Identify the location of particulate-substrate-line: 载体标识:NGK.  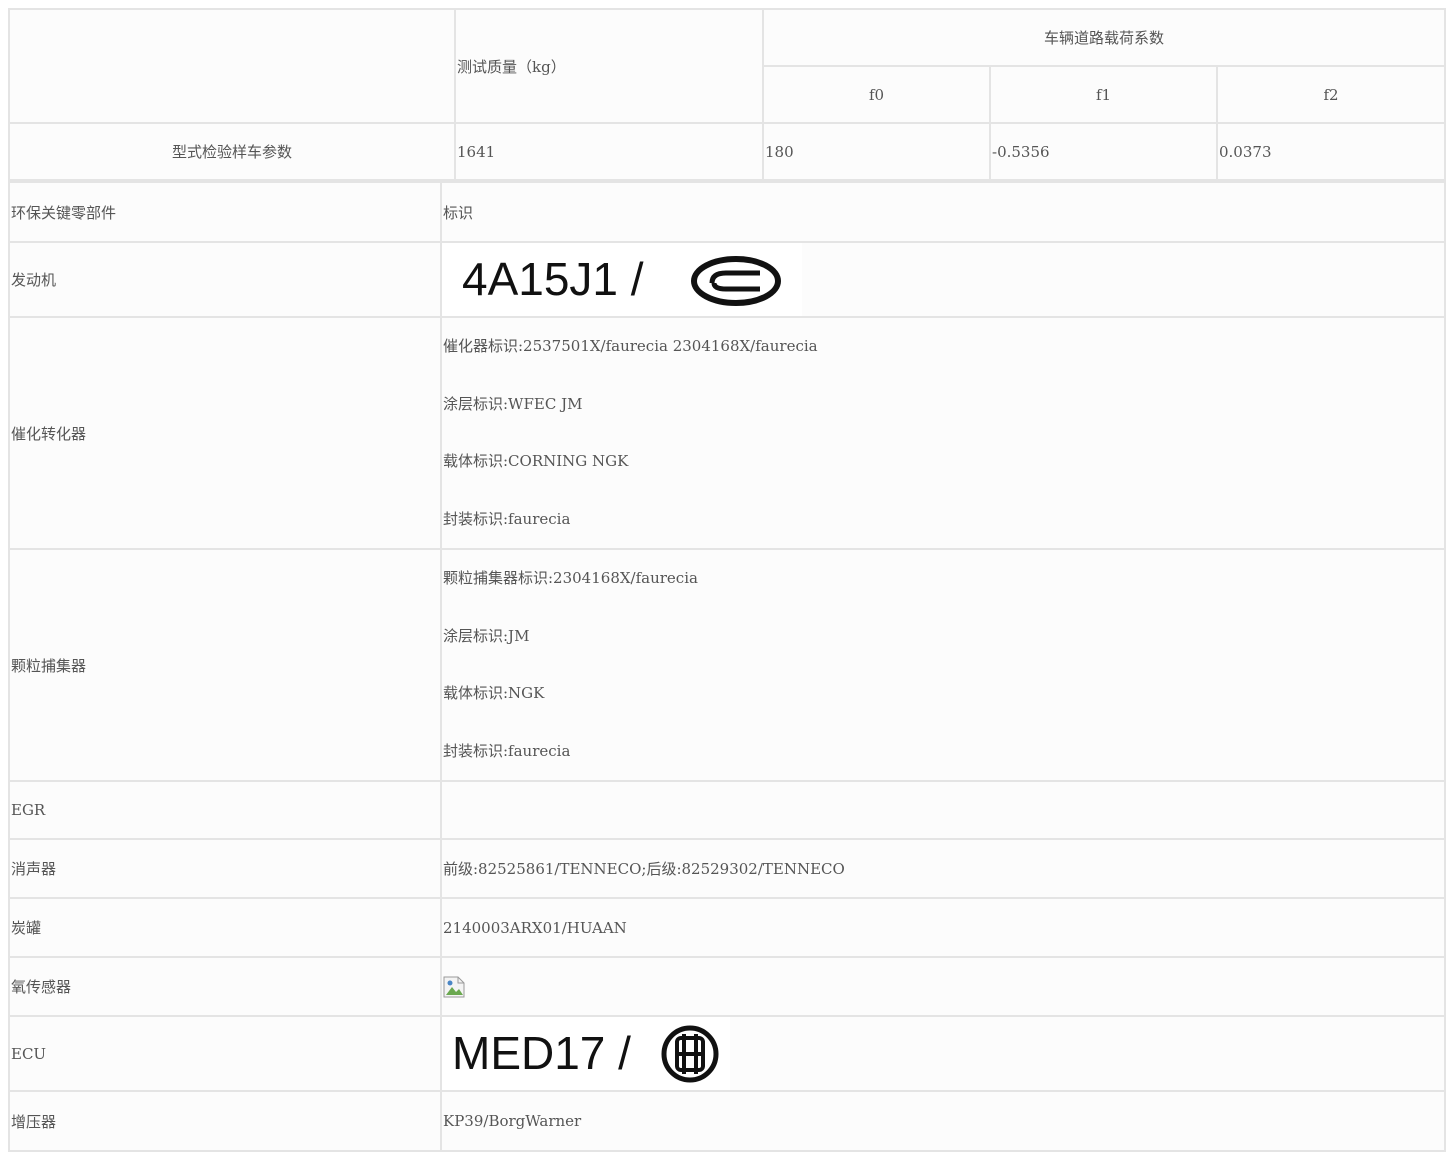
(494, 693).